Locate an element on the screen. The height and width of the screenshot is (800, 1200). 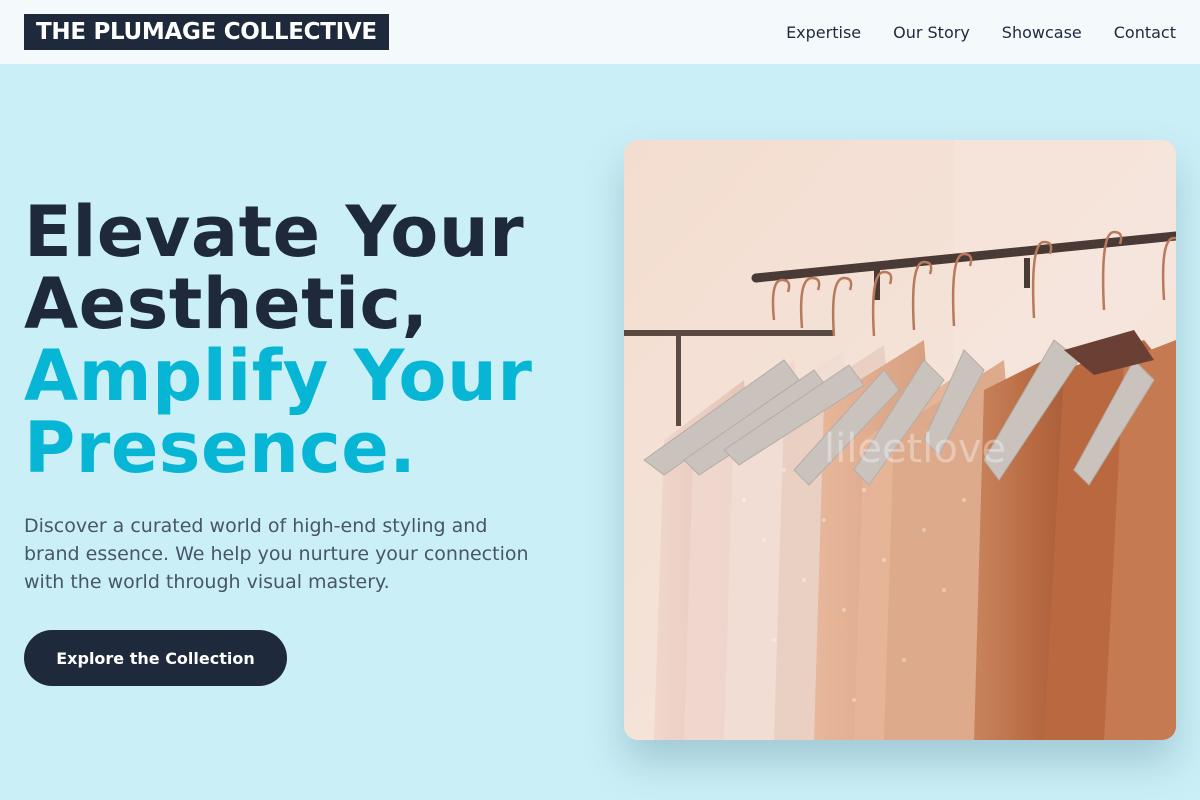
image-watermark: lileetlove is located at coordinates (915, 449).